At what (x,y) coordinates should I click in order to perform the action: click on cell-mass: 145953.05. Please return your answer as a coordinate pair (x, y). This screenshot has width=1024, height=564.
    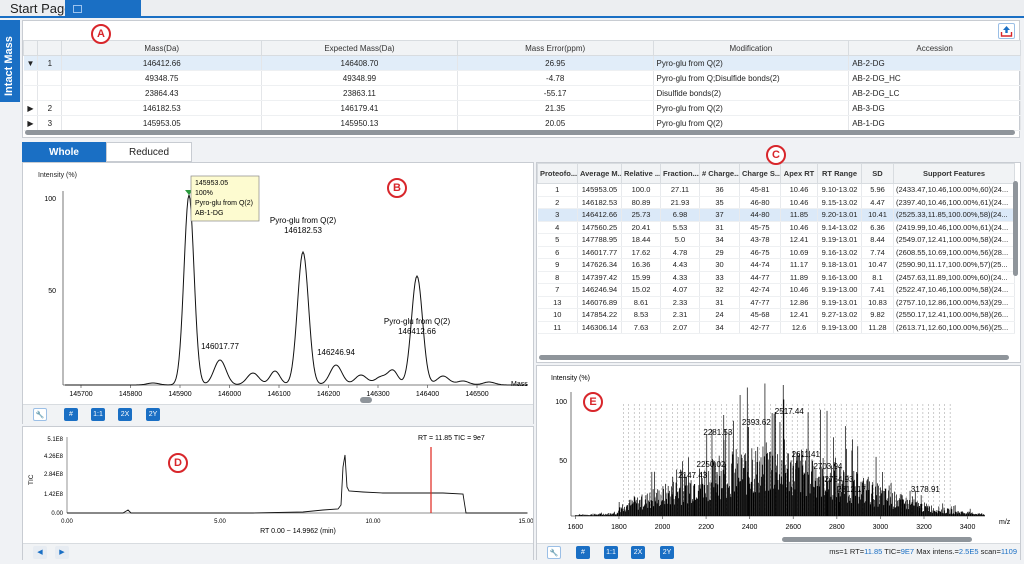
    Looking at the image, I should click on (162, 123).